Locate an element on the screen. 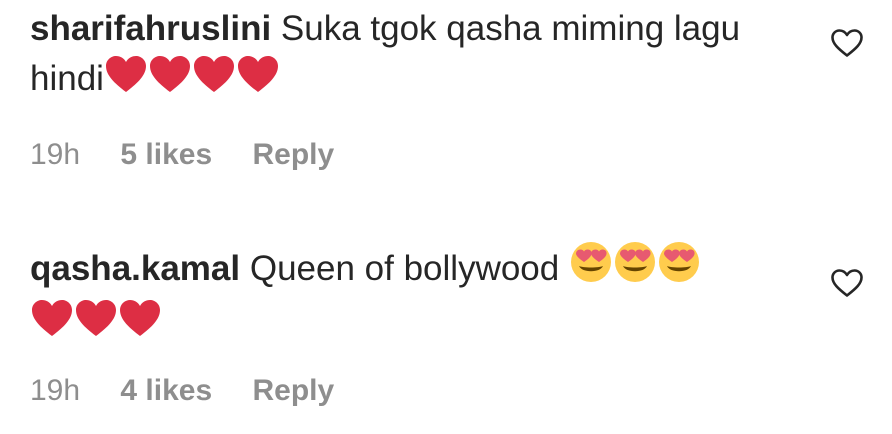 This screenshot has width=892, height=434. comment-meta: 19h 5 likes Reply is located at coordinates (198, 155).